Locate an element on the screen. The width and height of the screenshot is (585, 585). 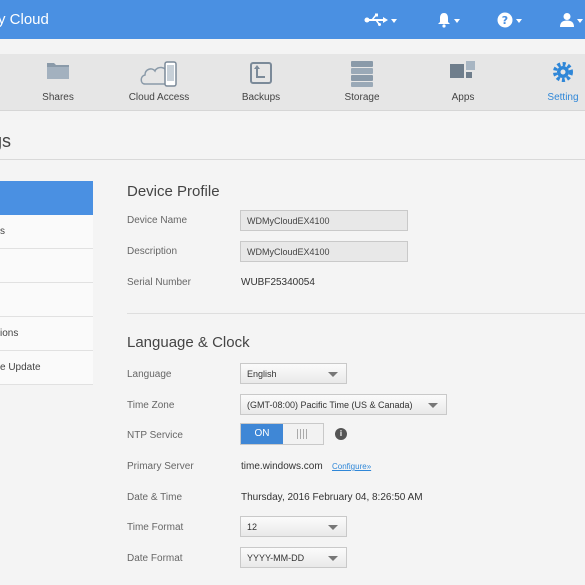
usb-menu is located at coordinates (380, 20).